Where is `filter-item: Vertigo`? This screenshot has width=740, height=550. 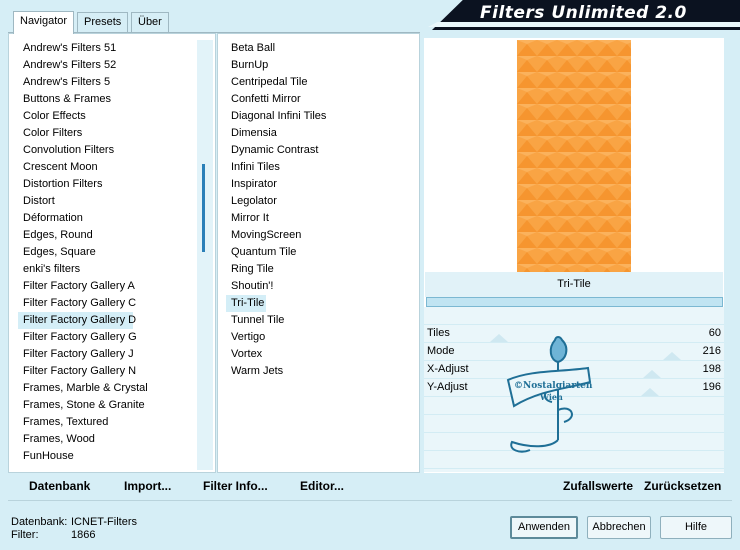
filter-item: Vertigo is located at coordinates (321, 337).